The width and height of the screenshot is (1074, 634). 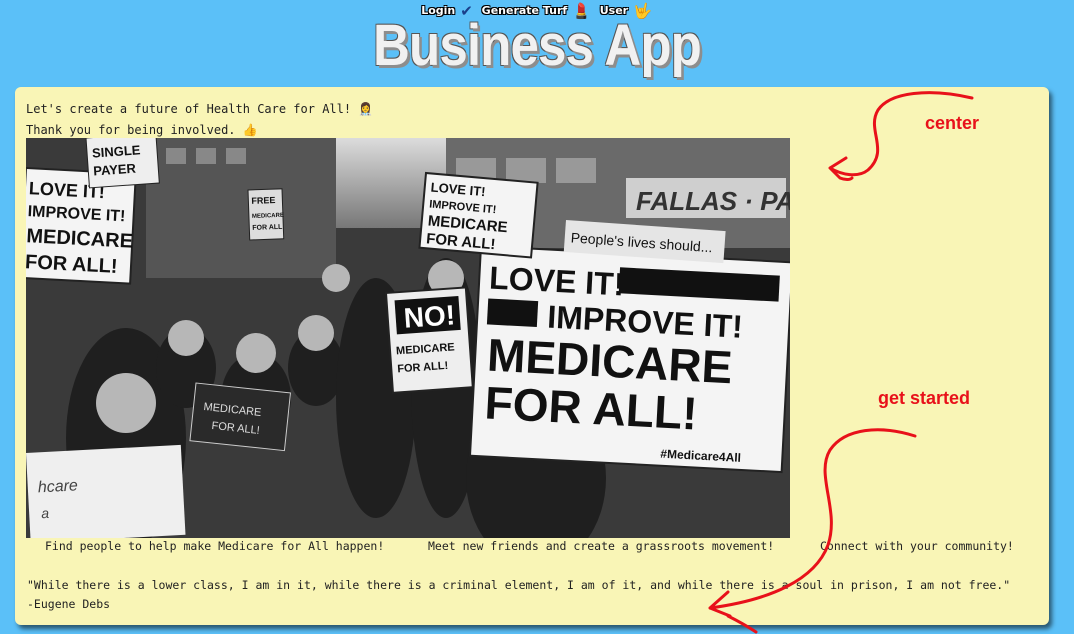 What do you see at coordinates (366, 109) in the screenshot?
I see `health-worker-icon: 👩‍⚕️` at bounding box center [366, 109].